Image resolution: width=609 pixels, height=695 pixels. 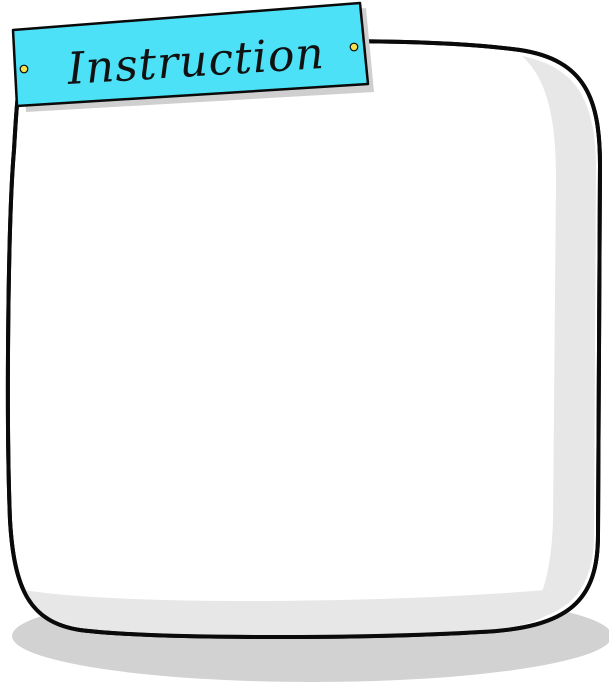 I want to click on rivet-left-icon, so click(x=24, y=69).